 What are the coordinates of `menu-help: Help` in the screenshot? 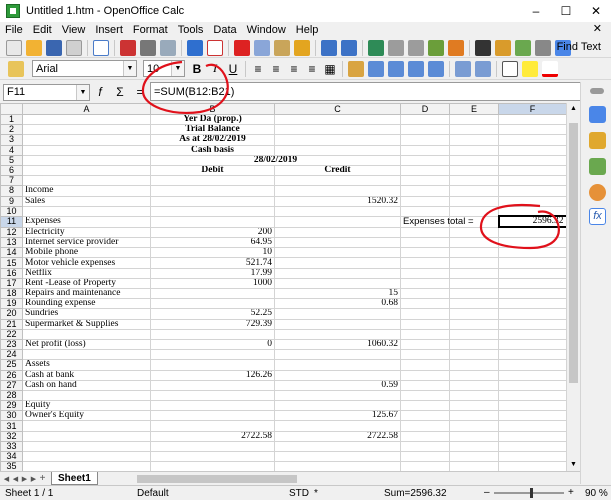 It's located at (307, 30).